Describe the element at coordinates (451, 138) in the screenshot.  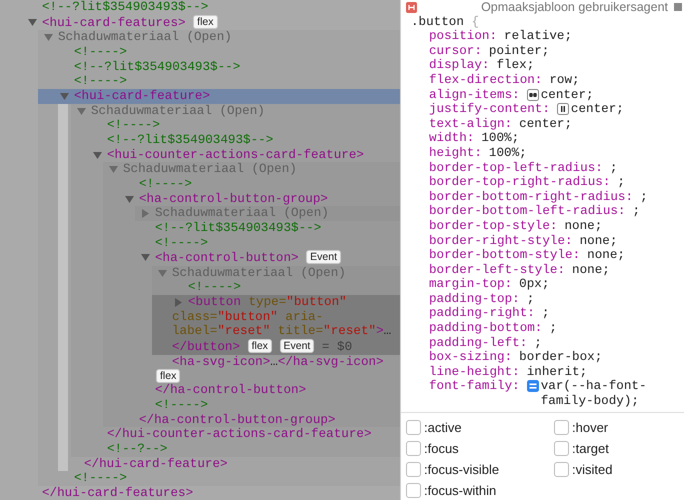
I see `property-name: width:` at that location.